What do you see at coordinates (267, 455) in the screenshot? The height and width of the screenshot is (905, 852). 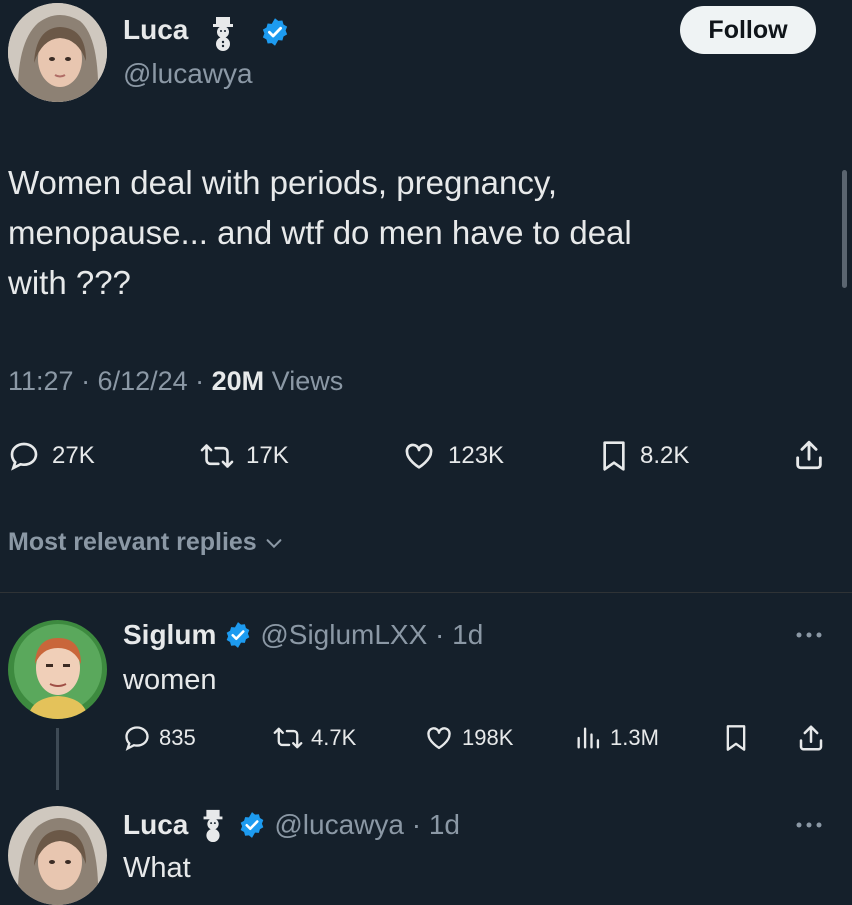 I see `repost-count: 17K` at bounding box center [267, 455].